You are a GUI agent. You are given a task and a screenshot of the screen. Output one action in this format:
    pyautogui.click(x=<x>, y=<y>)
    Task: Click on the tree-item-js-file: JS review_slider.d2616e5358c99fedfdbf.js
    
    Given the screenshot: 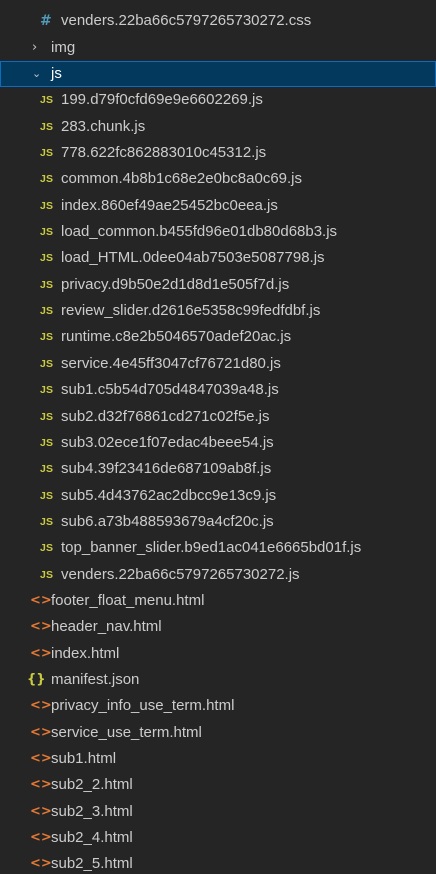 What is the action you would take?
    pyautogui.click(x=218, y=311)
    